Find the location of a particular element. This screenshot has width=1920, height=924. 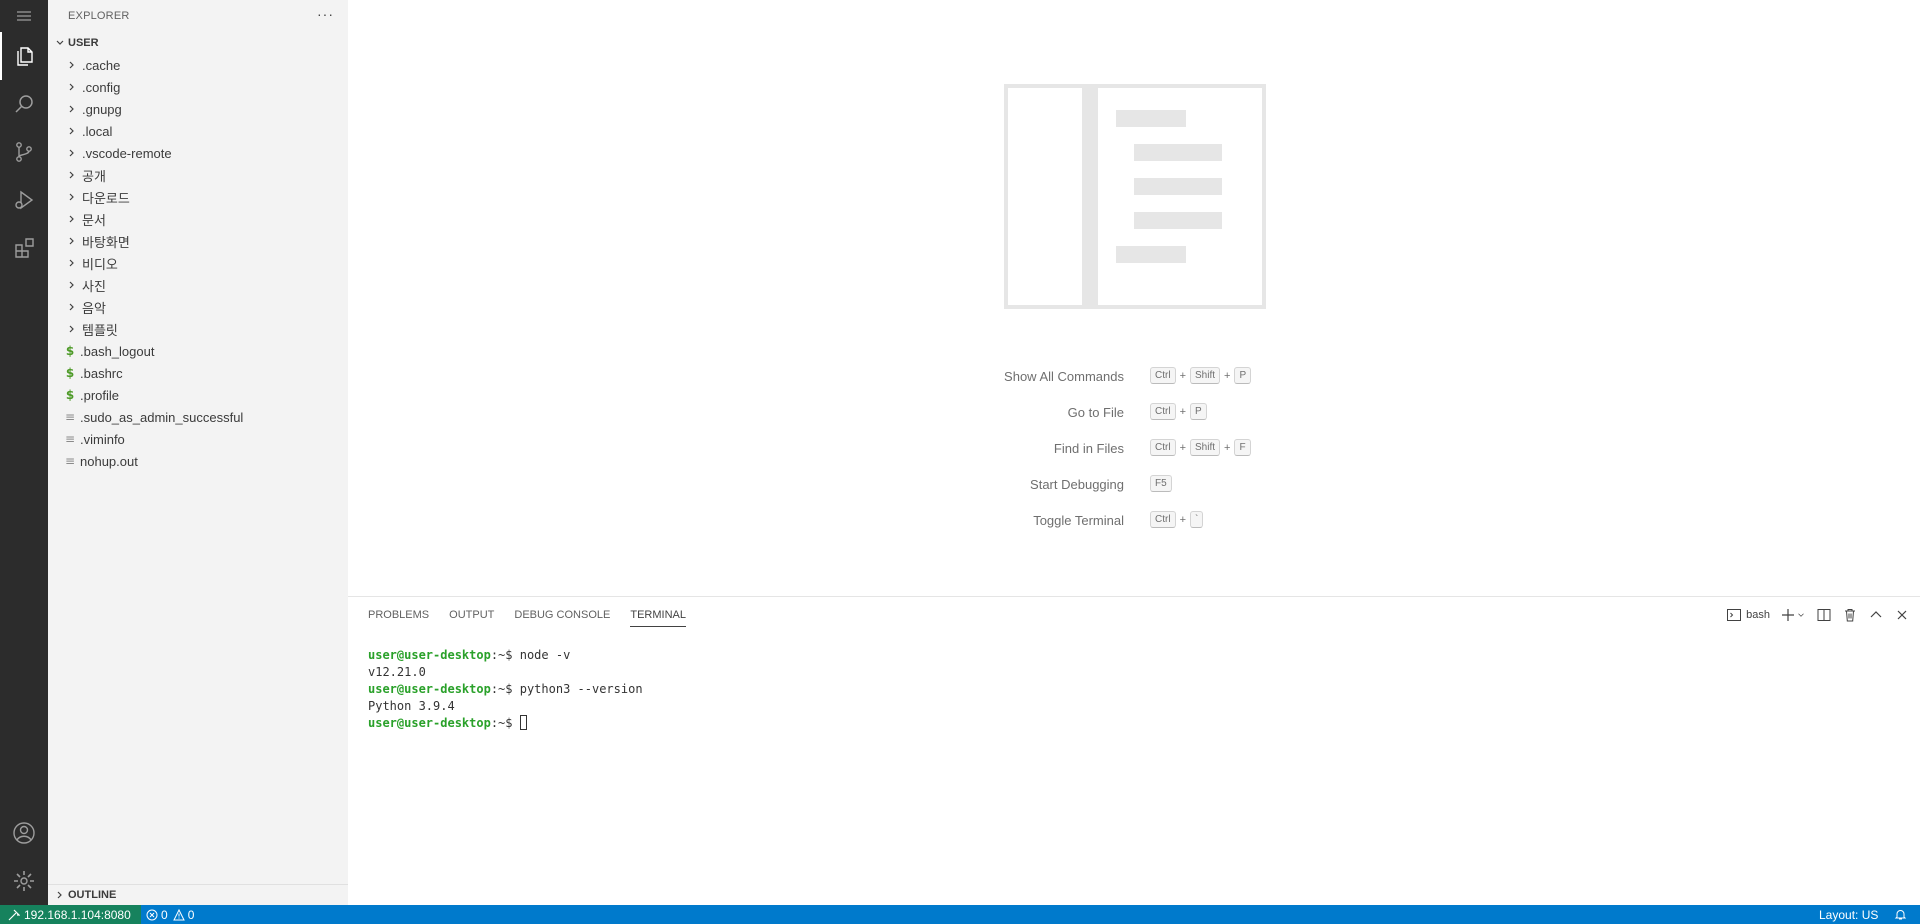

shortcut-row: Find in Files Ctrl + Shift + F is located at coordinates (1134, 449).